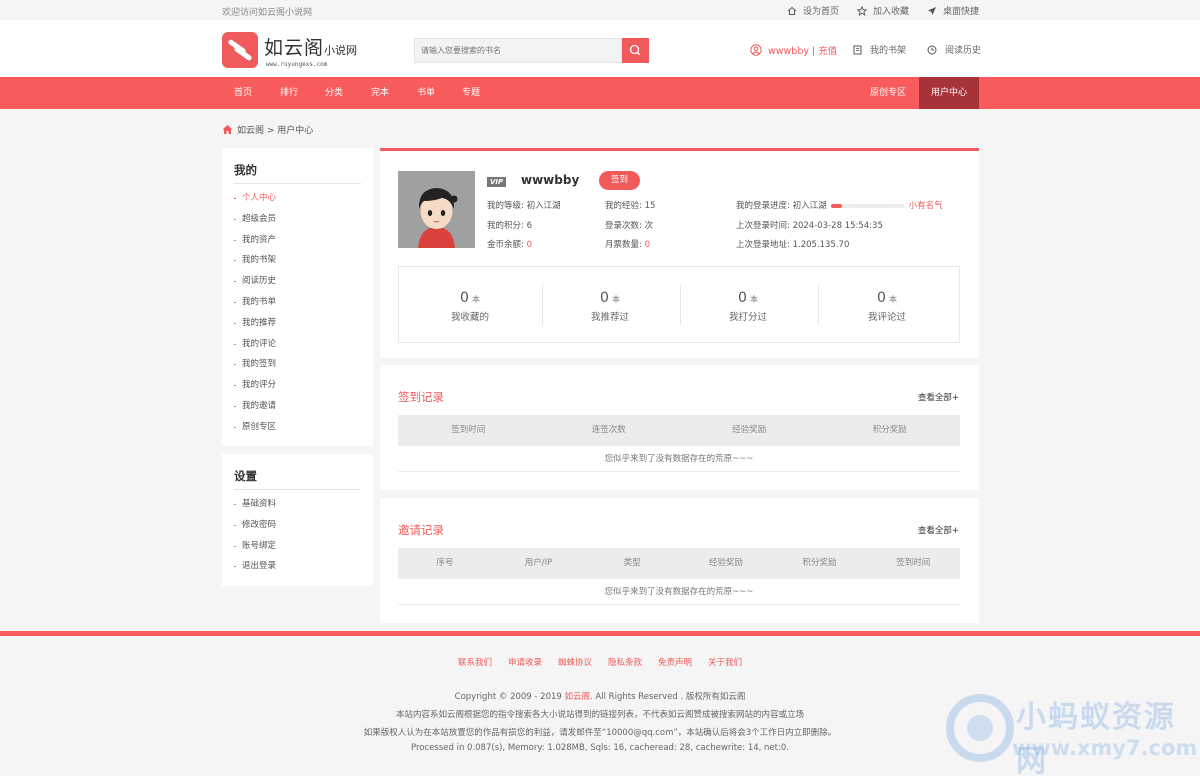 This screenshot has height=776, width=1200. I want to click on invite-records-empty: 您似乎来到了没有数据存在的荒原~~~, so click(679, 592).